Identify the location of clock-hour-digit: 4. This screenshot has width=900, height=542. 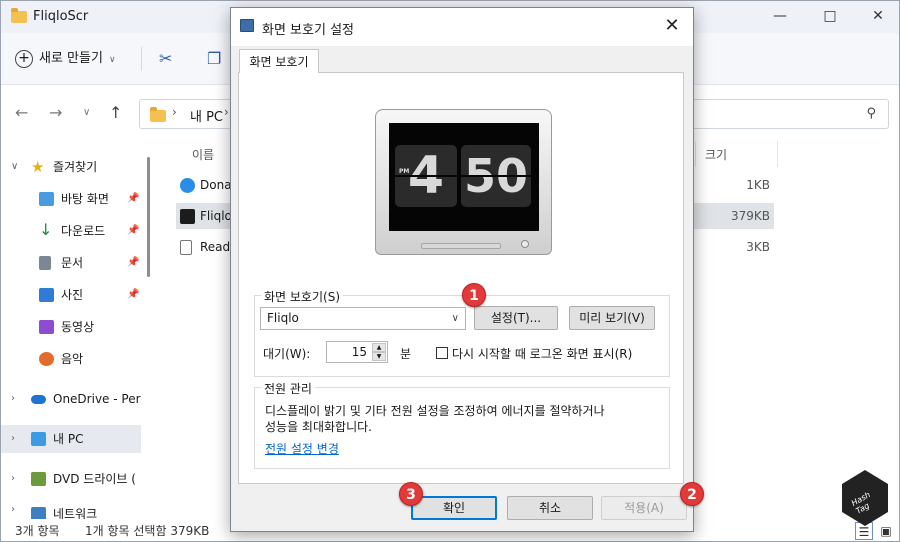
(426, 176).